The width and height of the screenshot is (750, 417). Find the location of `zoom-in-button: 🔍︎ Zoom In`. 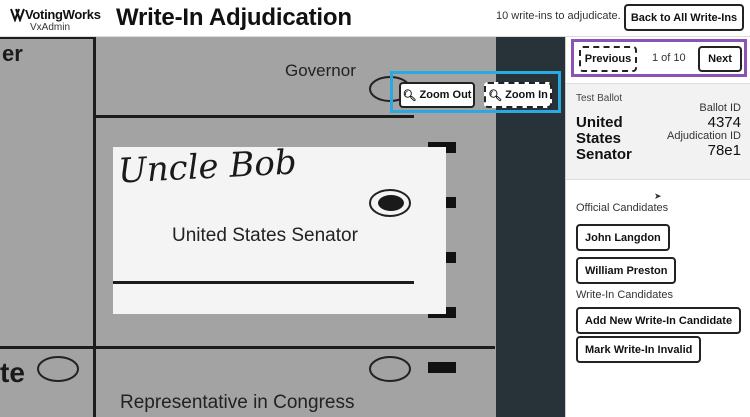

zoom-in-button: 🔍︎ Zoom In is located at coordinates (518, 95).